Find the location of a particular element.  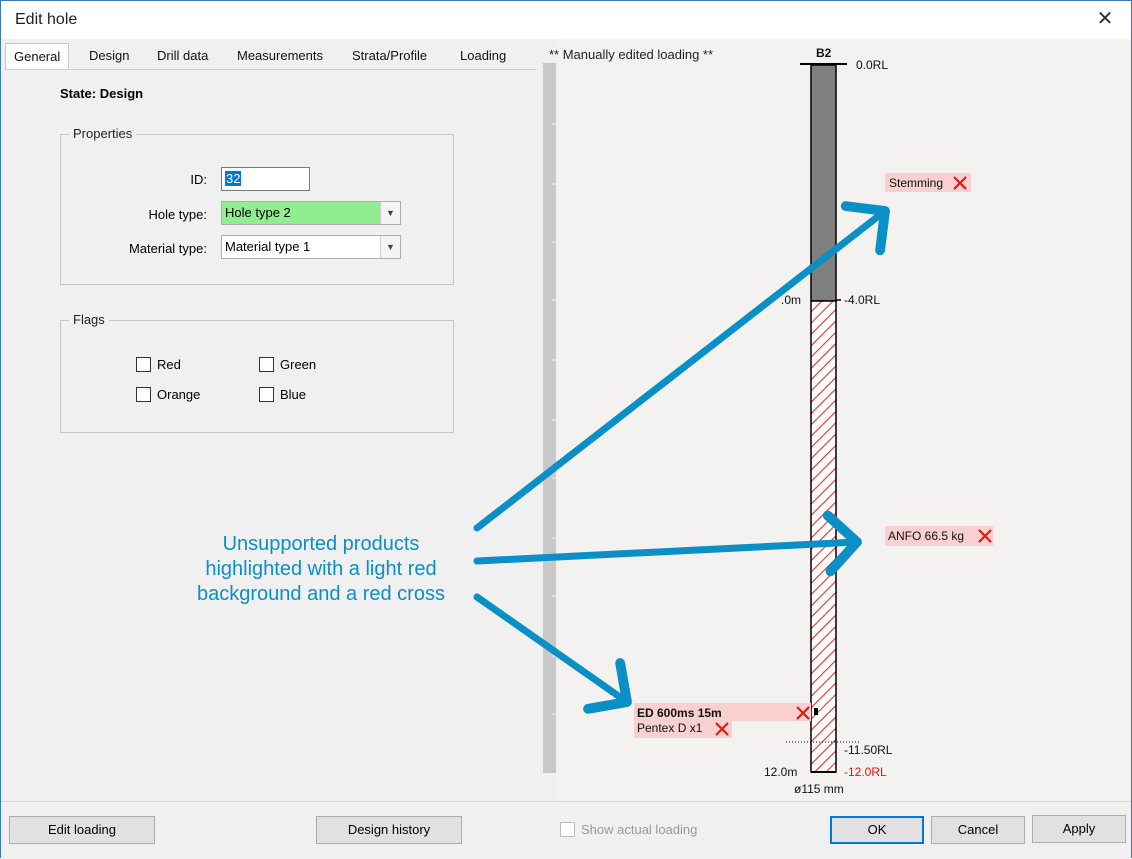

annotation-line-3: background and a red cross is located at coordinates (321, 594).